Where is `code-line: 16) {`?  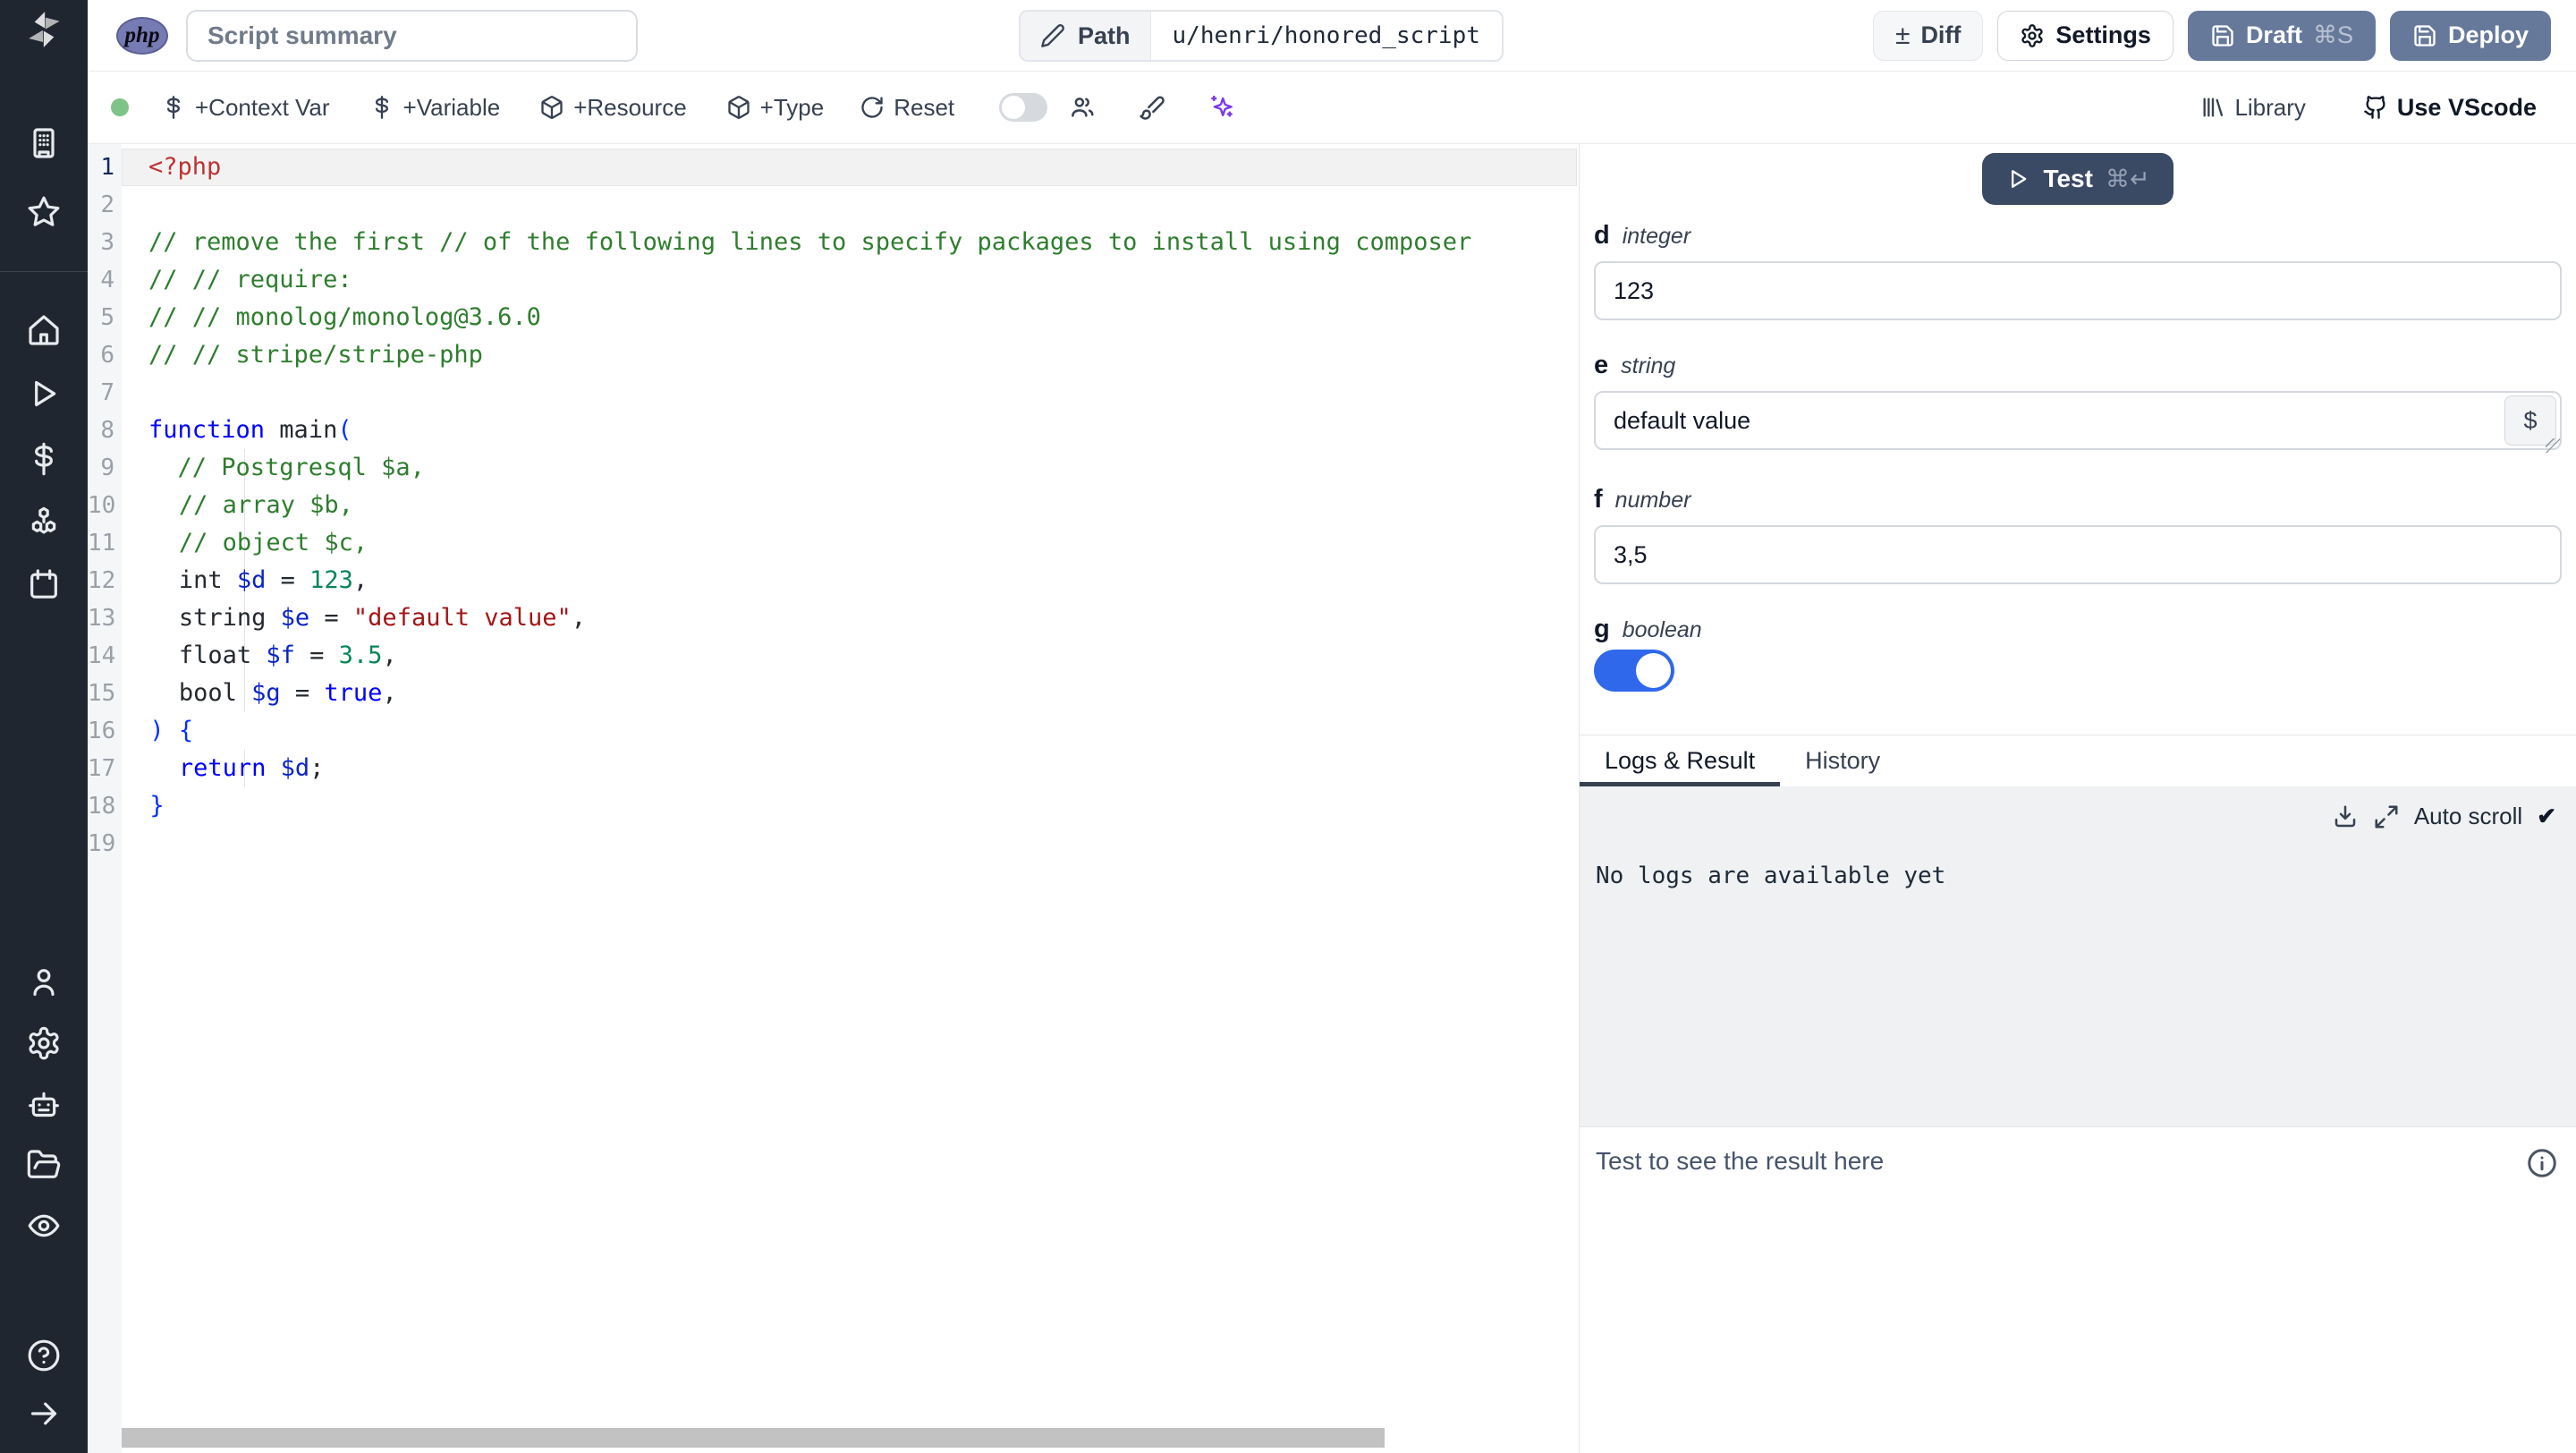 code-line: 16) { is located at coordinates (833, 731).